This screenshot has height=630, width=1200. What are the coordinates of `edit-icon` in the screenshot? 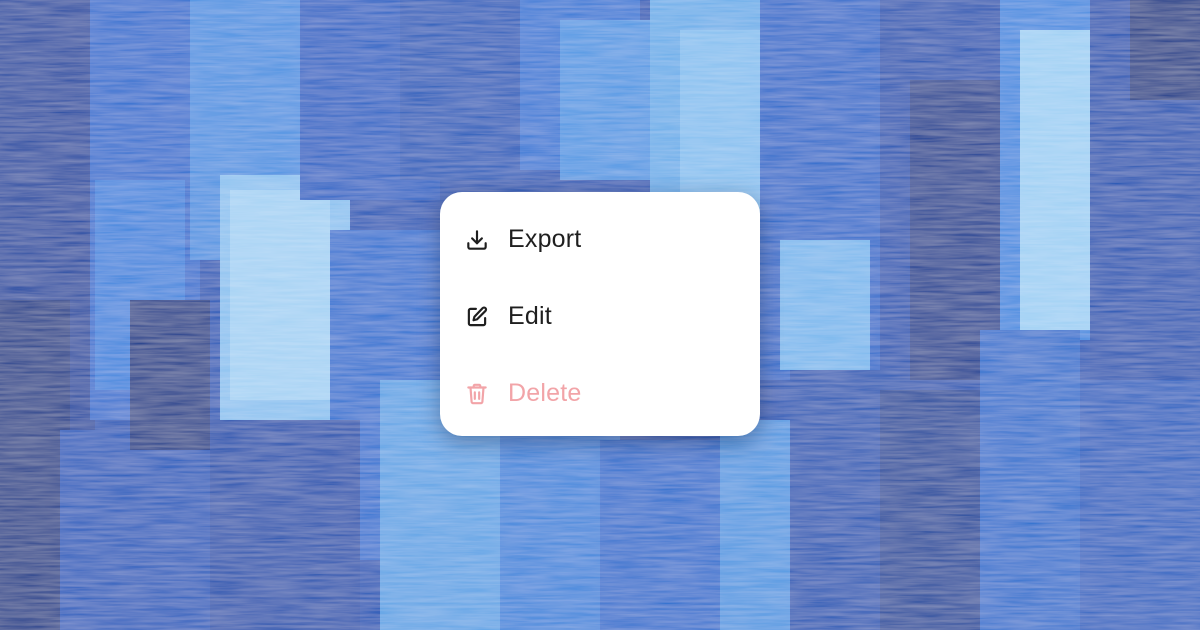 It's located at (477, 317).